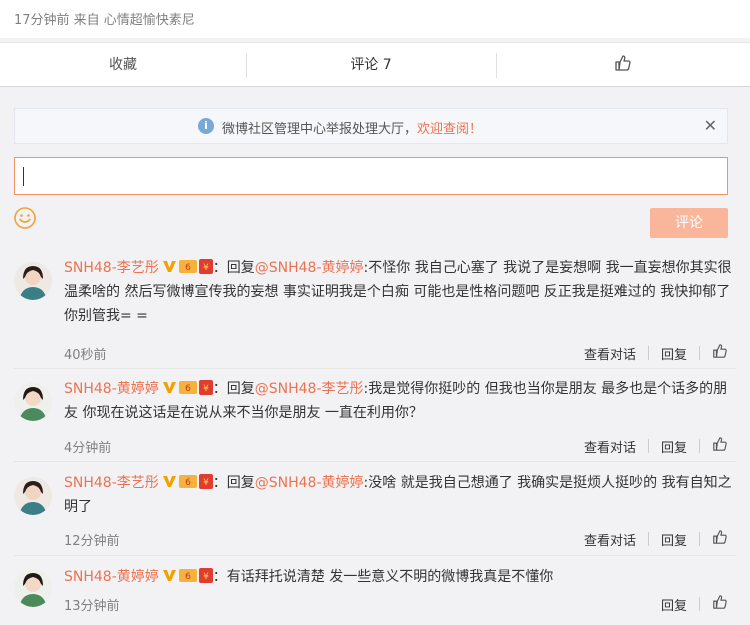 Image resolution: width=750 pixels, height=625 pixels. What do you see at coordinates (449, 129) in the screenshot?
I see `notice-link: 欢迎查阅！` at bounding box center [449, 129].